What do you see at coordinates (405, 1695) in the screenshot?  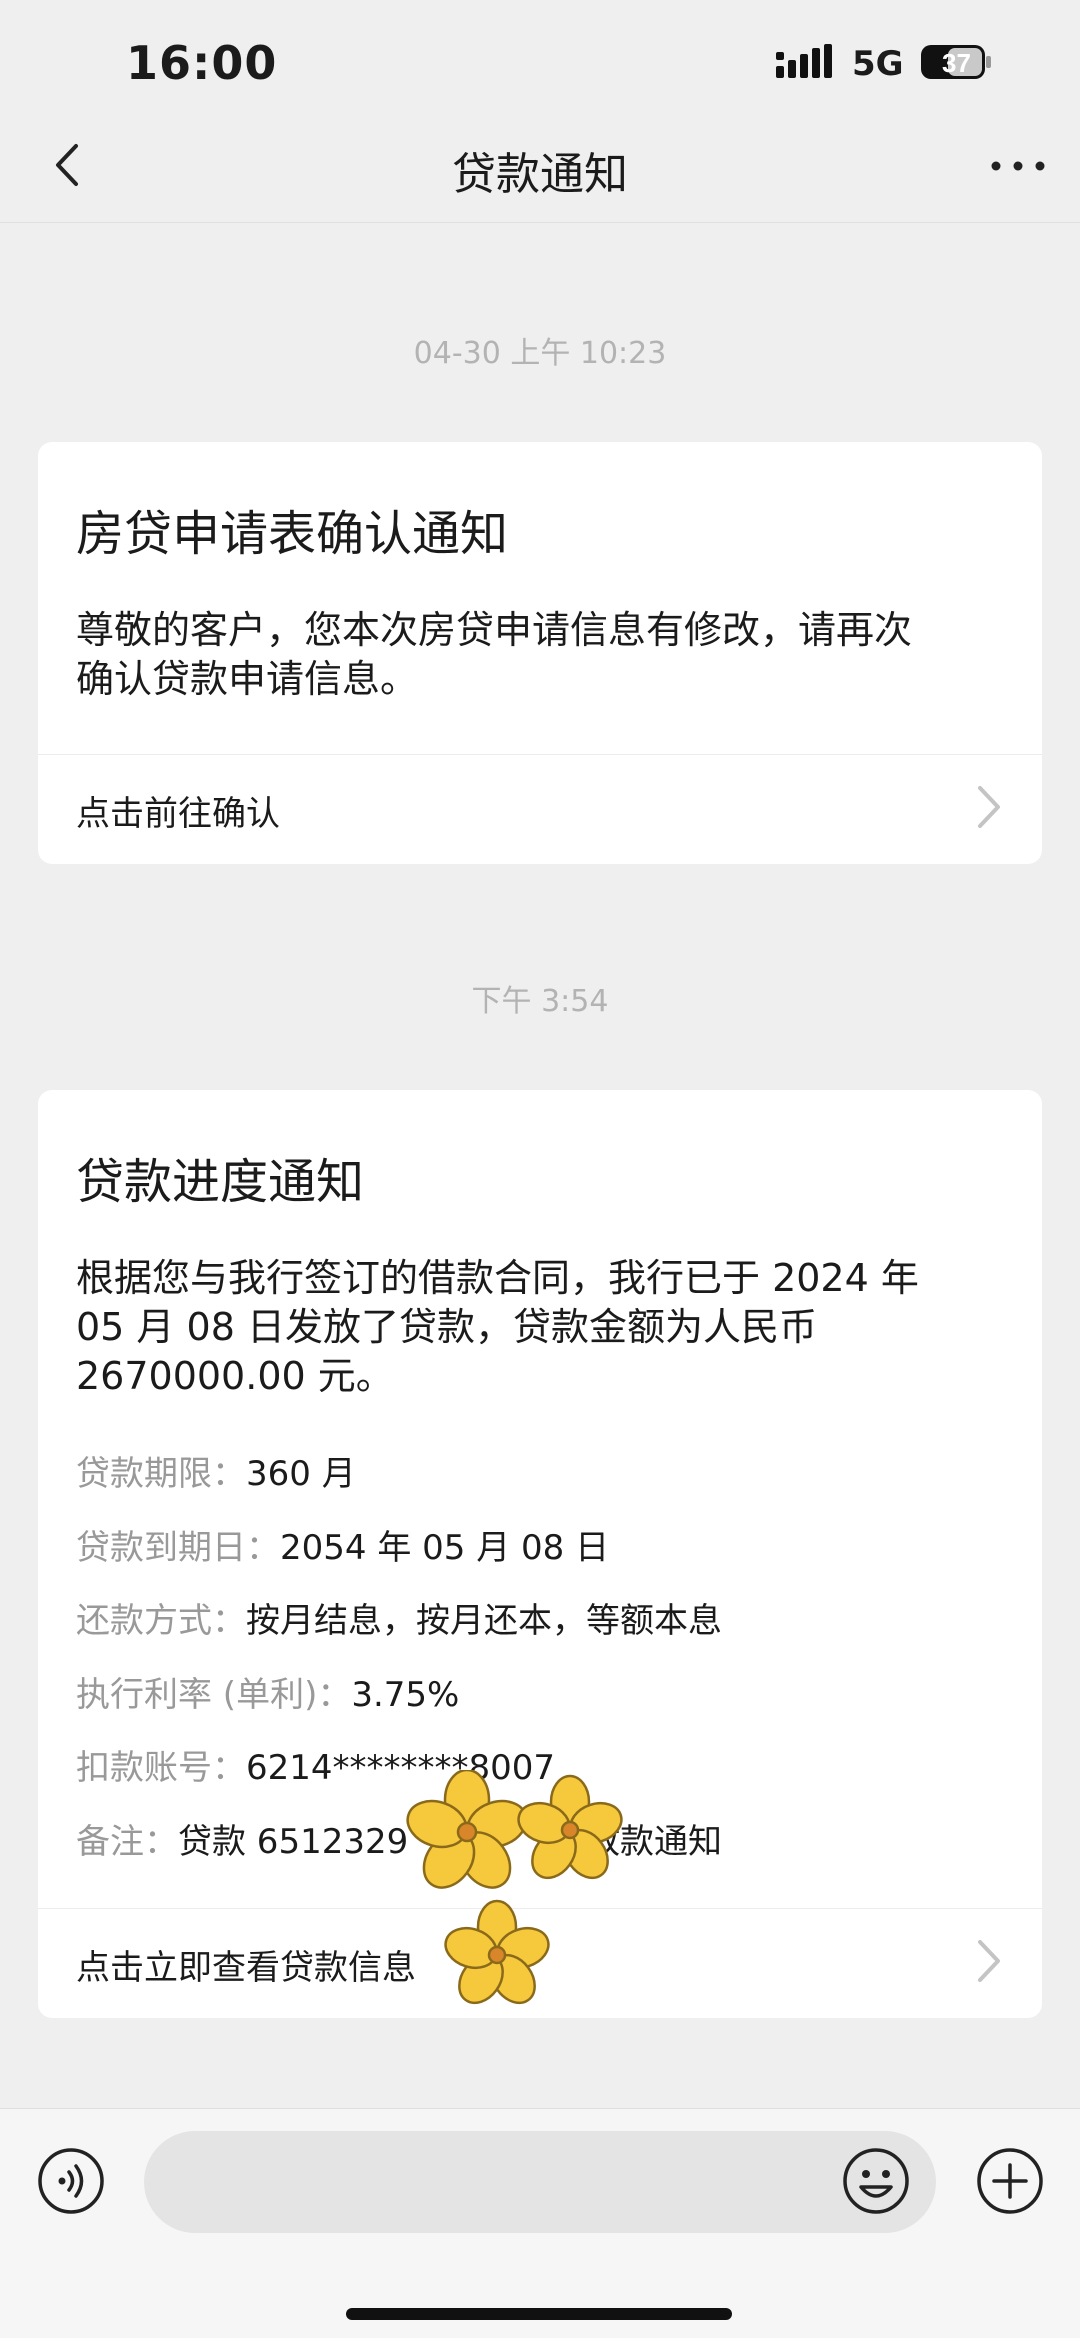 I see `field-value: 3.75%` at bounding box center [405, 1695].